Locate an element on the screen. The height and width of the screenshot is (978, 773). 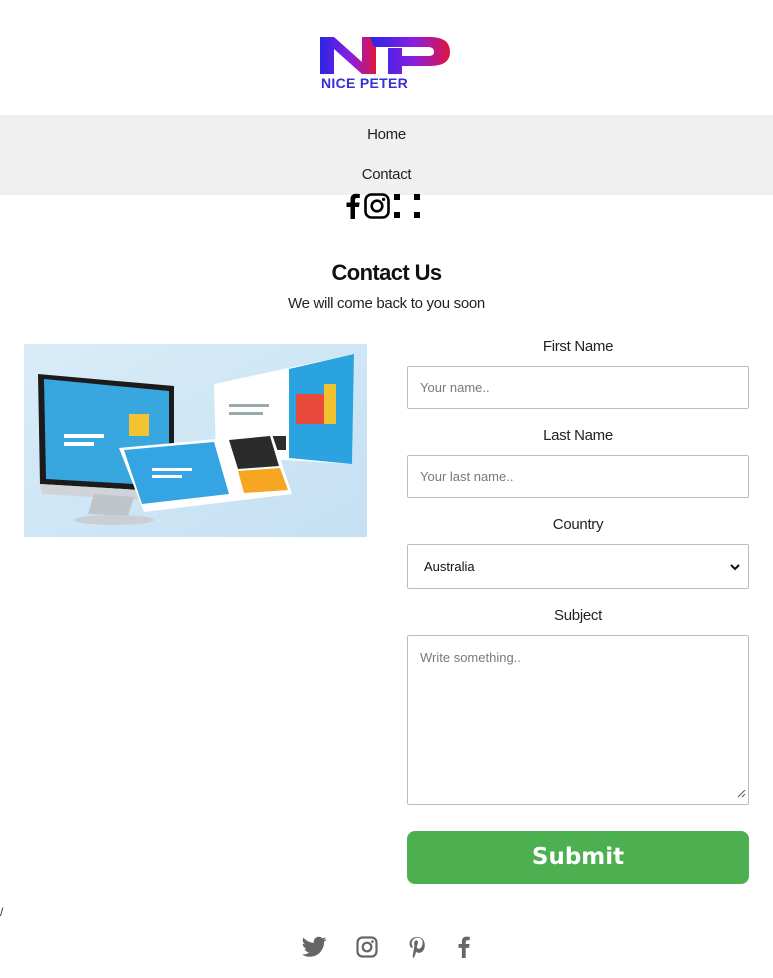
last-name-label: Last Name is located at coordinates (578, 435).